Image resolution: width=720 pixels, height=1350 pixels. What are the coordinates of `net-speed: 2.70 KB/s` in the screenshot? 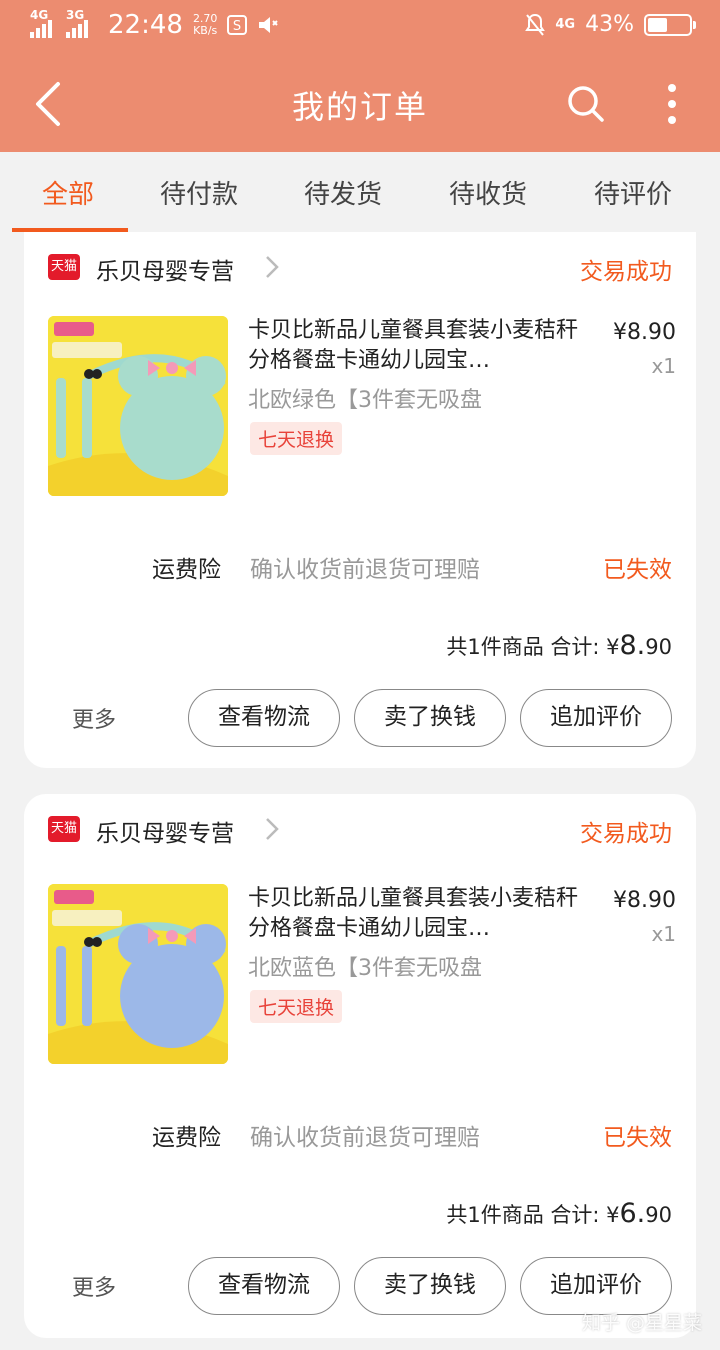 It's located at (205, 25).